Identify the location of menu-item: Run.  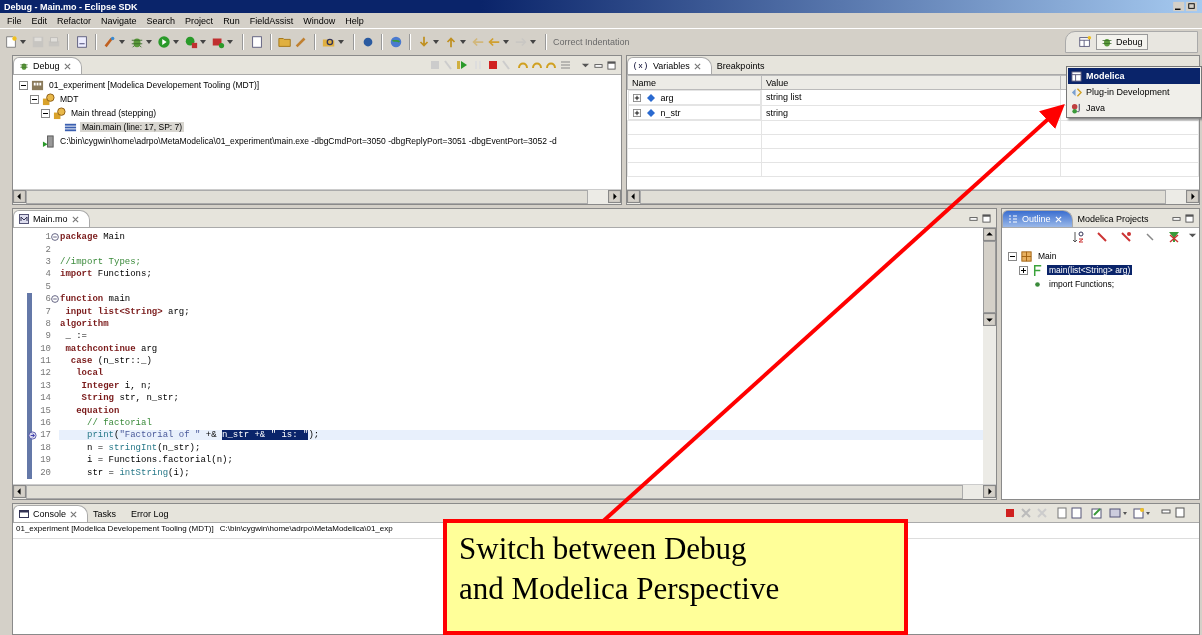
(231, 20).